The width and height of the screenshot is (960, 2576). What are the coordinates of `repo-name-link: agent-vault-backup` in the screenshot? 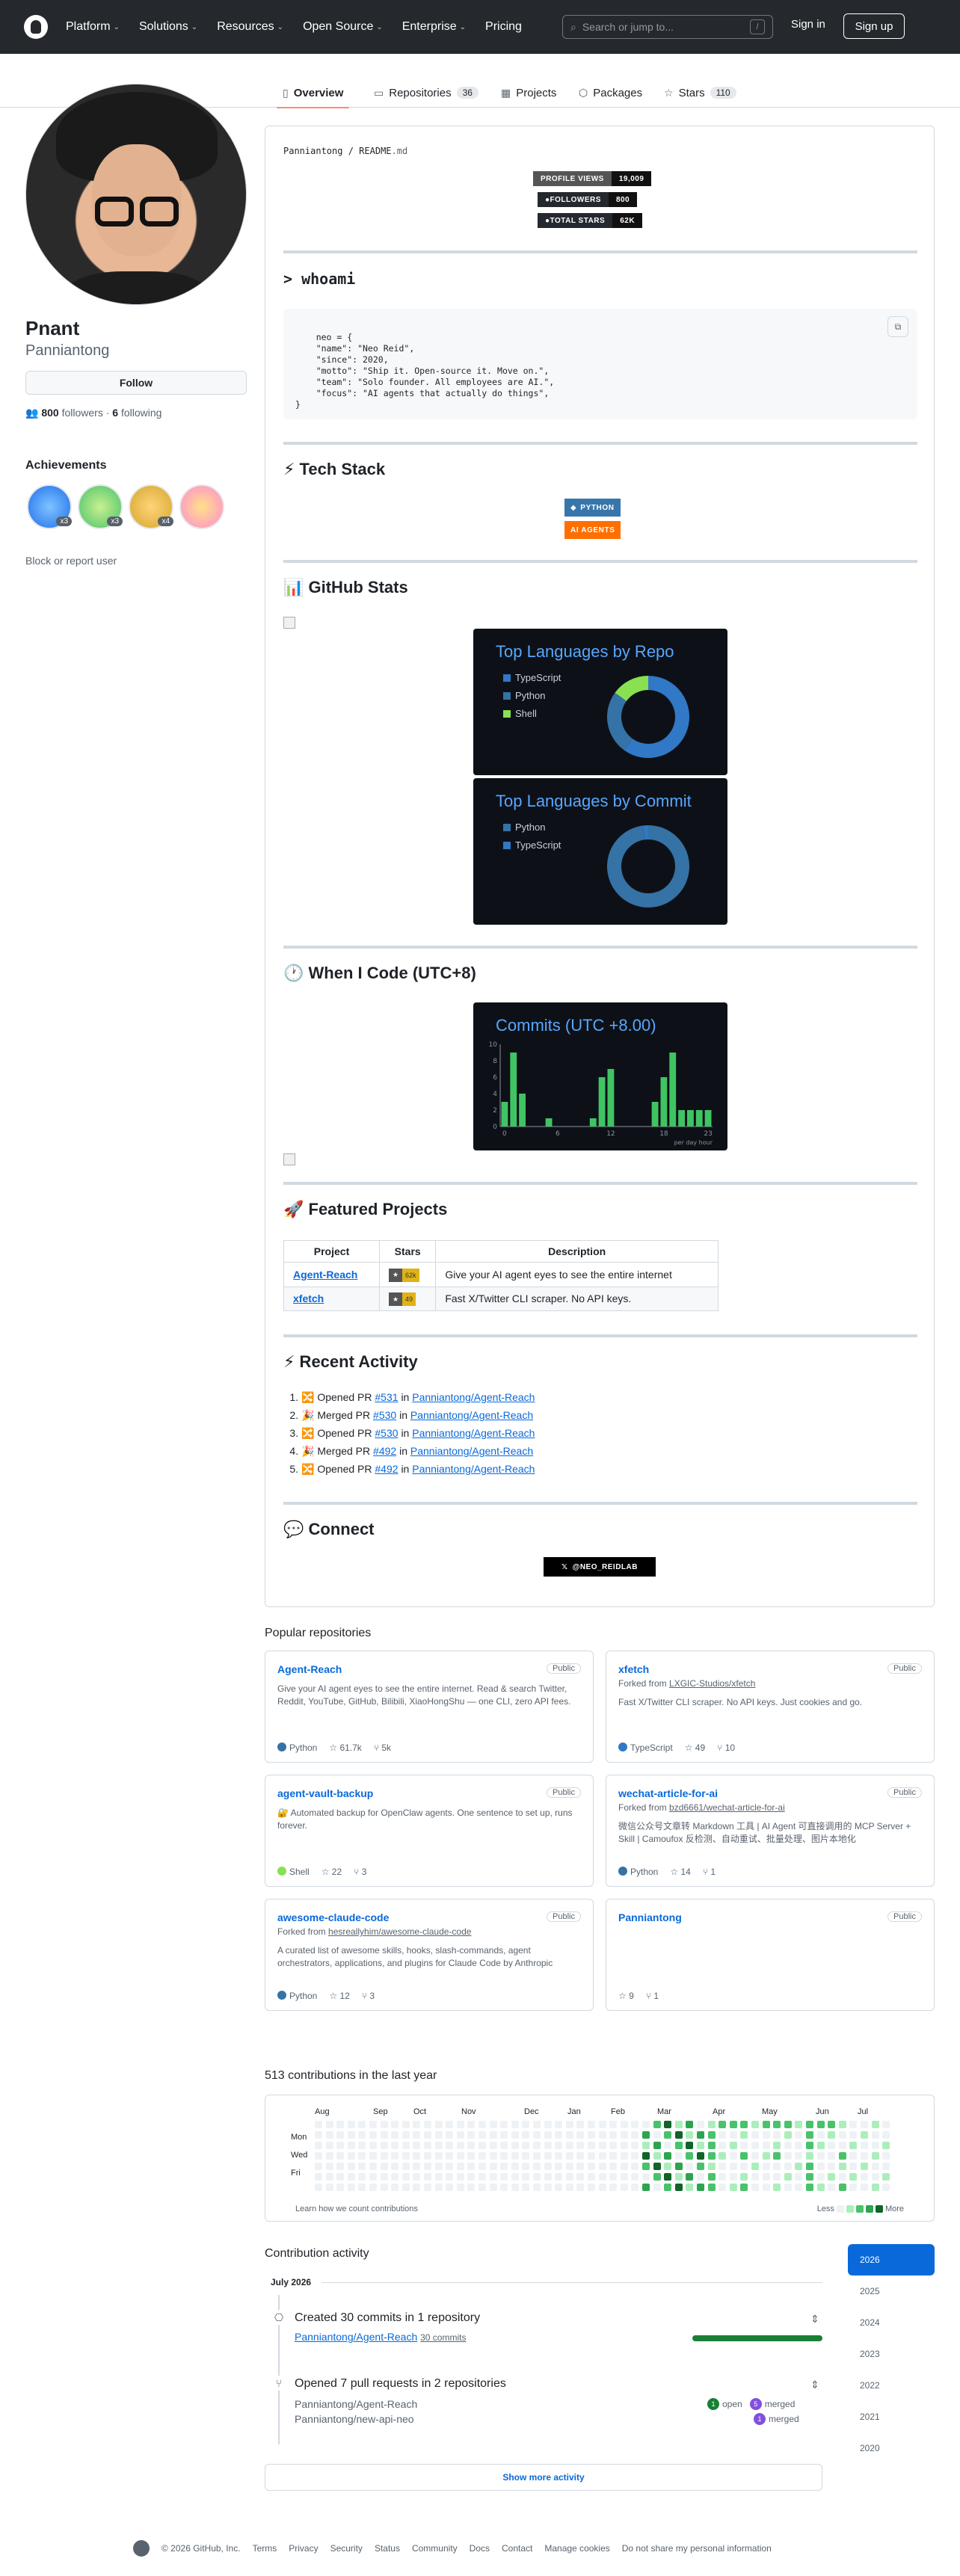 It's located at (429, 1793).